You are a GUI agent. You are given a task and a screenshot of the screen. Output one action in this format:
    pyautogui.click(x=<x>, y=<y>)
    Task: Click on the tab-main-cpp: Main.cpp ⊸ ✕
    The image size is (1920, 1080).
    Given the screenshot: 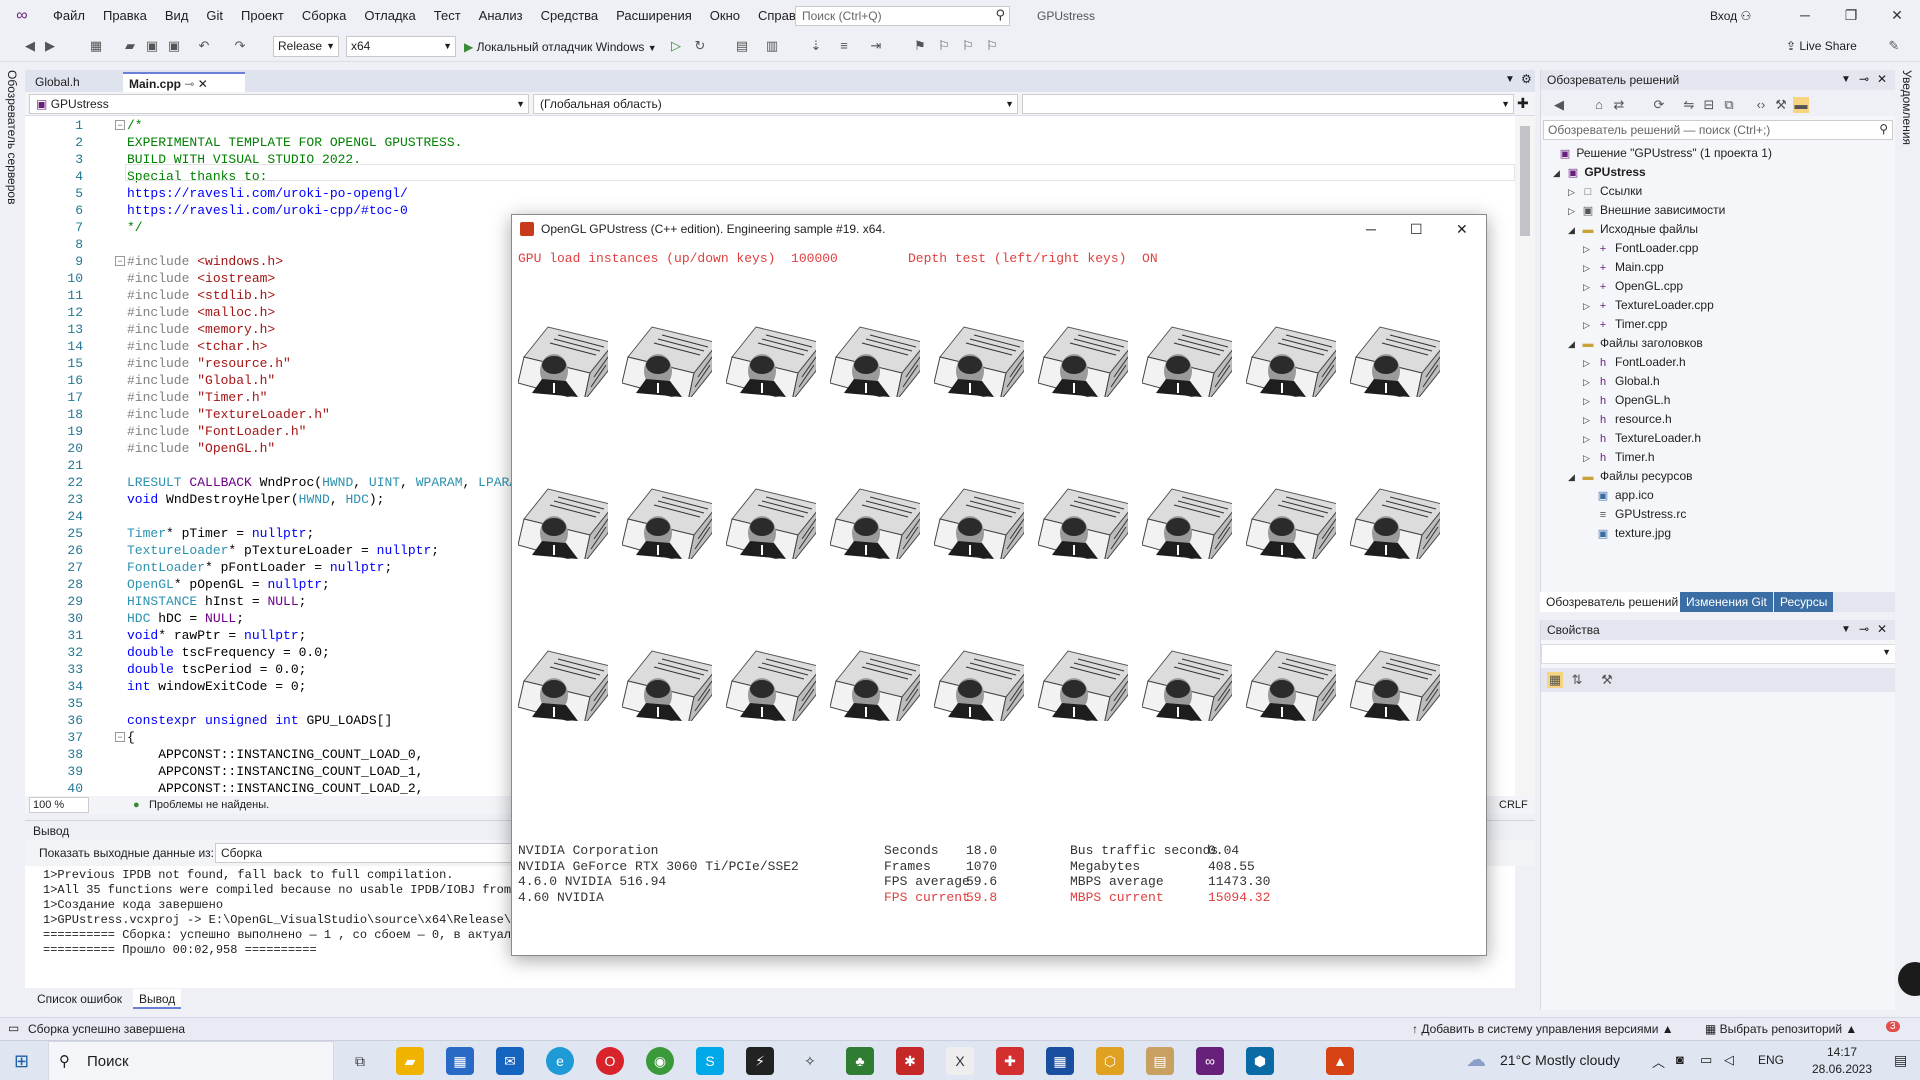 What is the action you would take?
    pyautogui.click(x=184, y=82)
    